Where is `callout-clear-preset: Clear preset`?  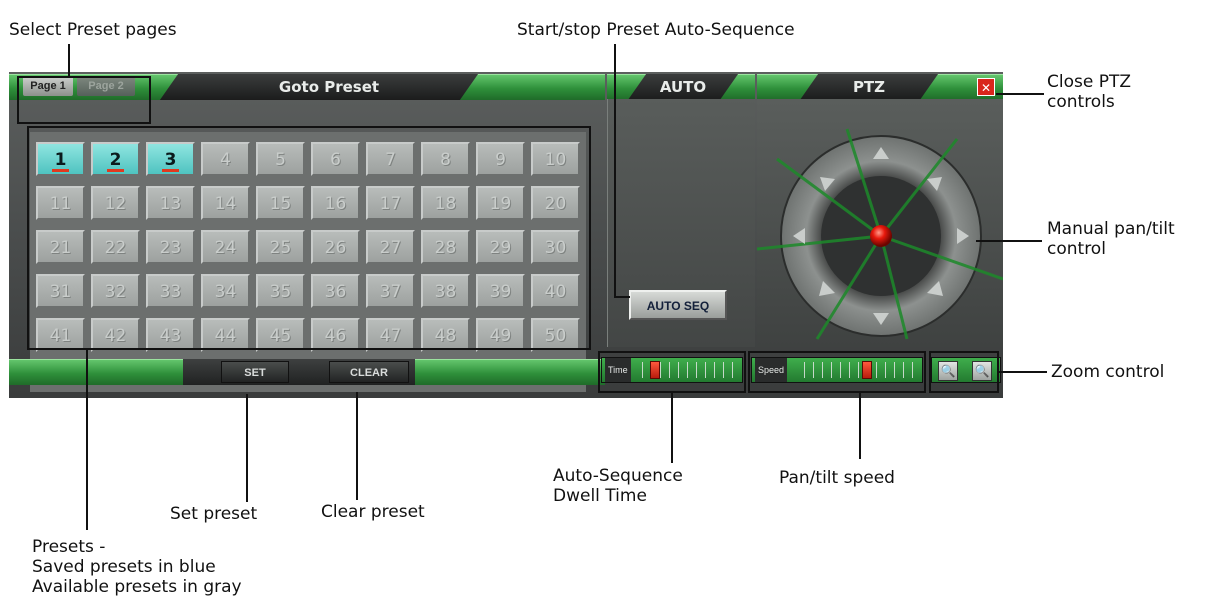
callout-clear-preset: Clear preset is located at coordinates (373, 512).